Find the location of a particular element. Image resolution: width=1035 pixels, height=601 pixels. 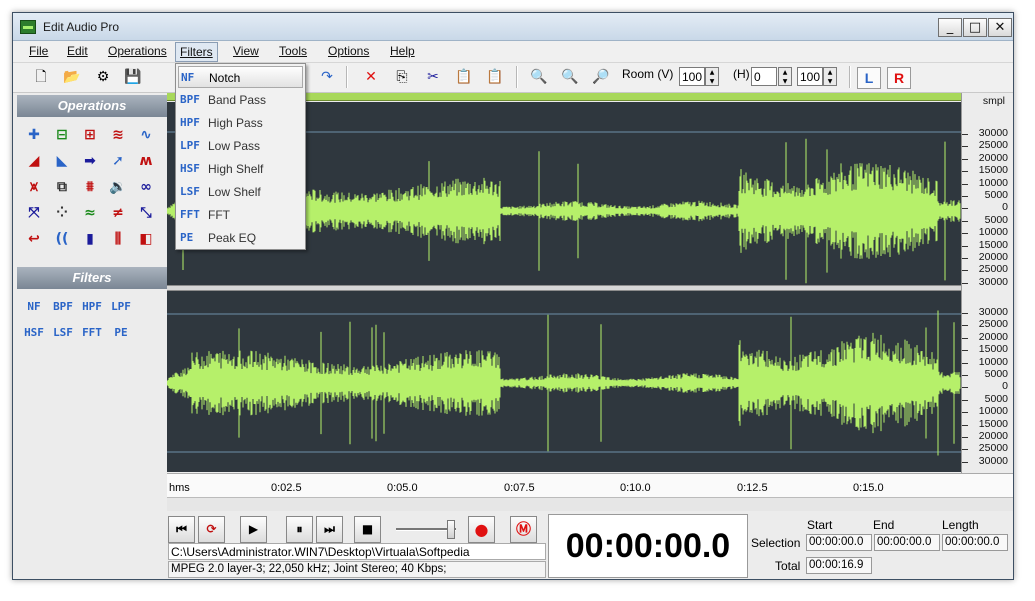

selection-length-field: 00:00:00.0 is located at coordinates (975, 542).